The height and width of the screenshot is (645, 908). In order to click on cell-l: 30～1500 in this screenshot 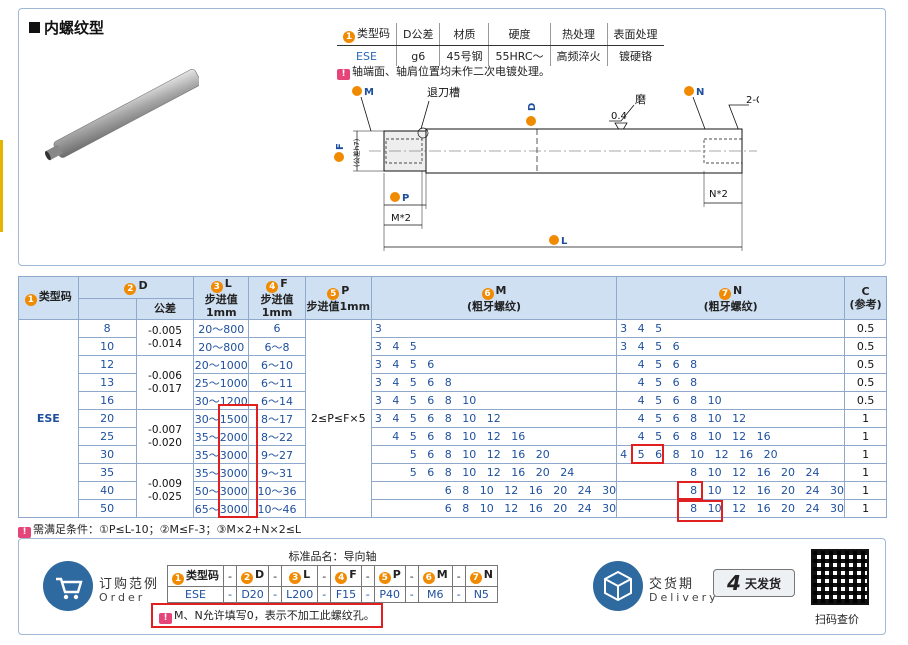, I will do `click(221, 418)`.